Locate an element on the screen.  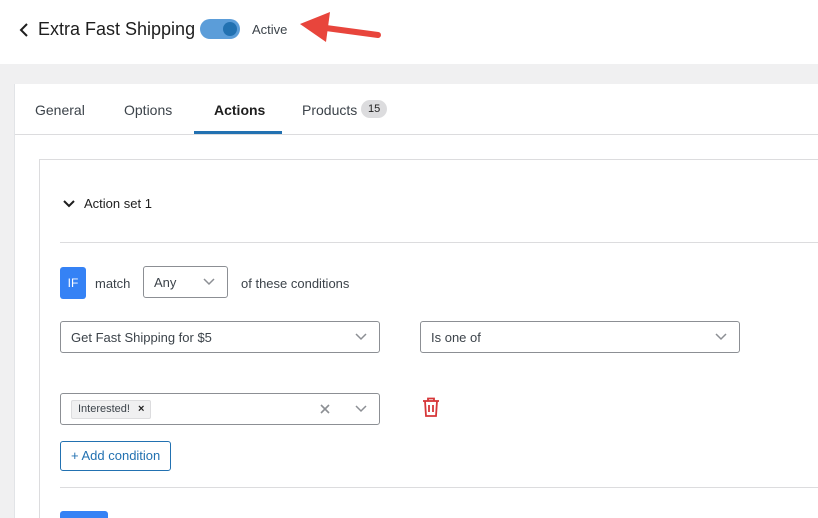
tab-bar: General Options Actions Products 15 is located at coordinates (416, 109).